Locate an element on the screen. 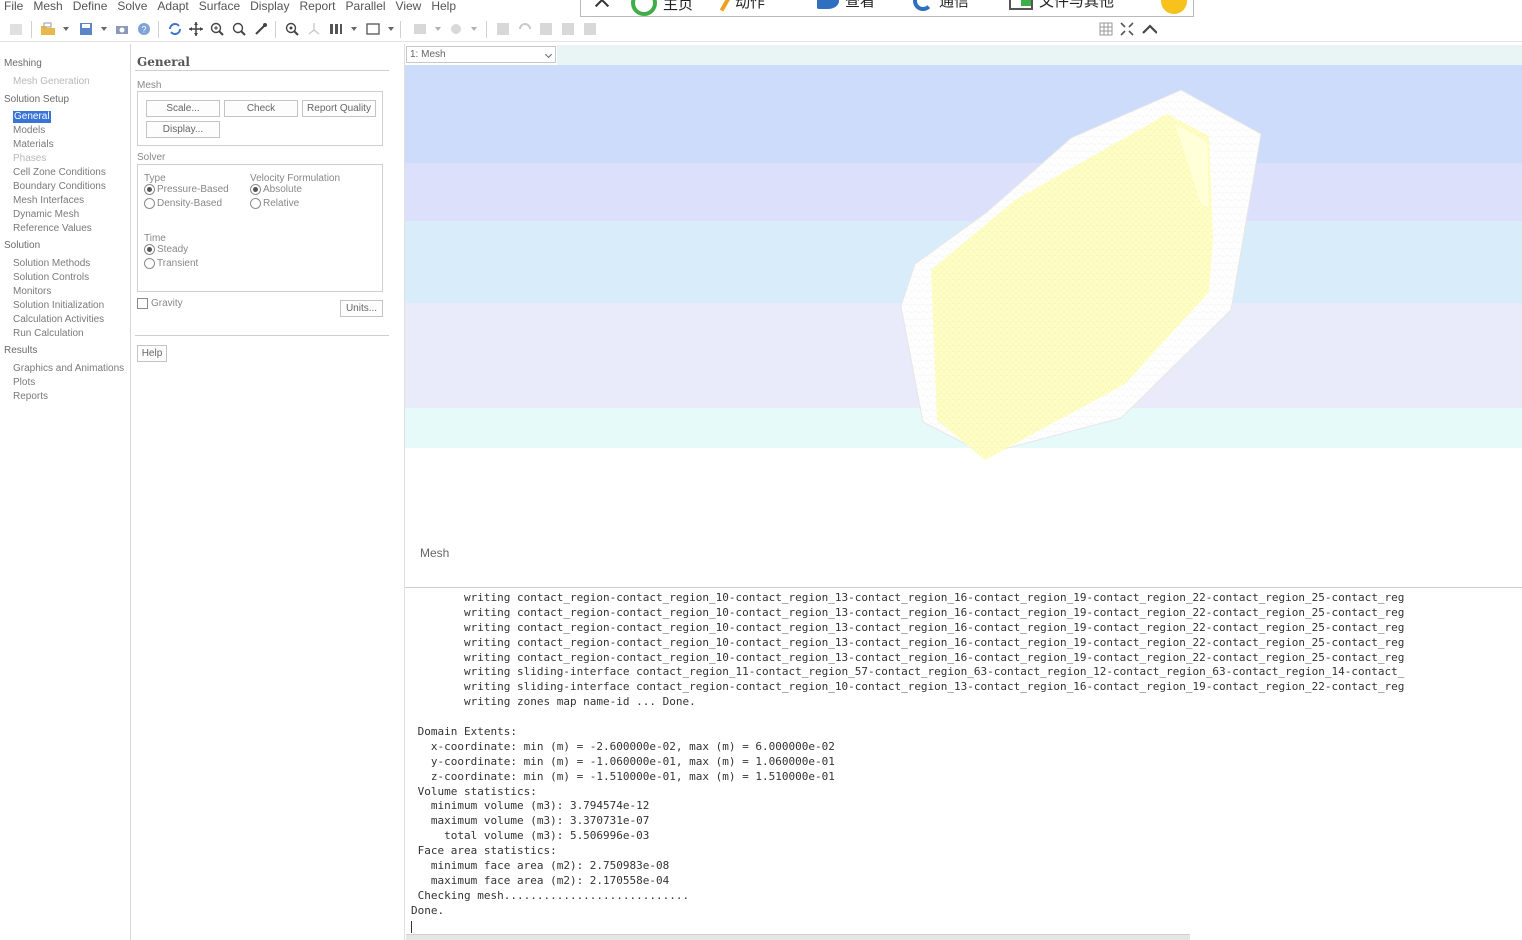 The height and width of the screenshot is (940, 1522). tile-vertical-icon is located at coordinates (590, 29).